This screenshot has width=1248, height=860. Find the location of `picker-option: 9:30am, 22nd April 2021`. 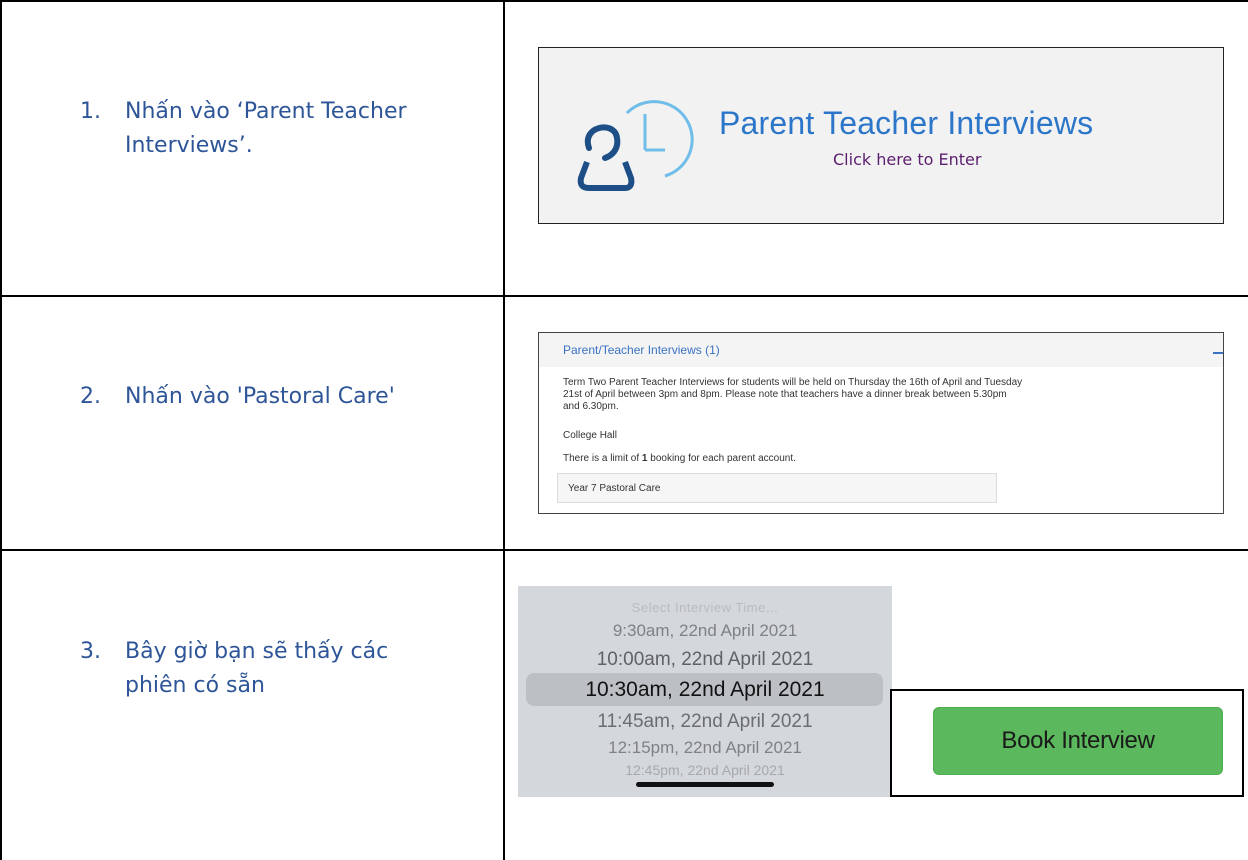

picker-option: 9:30am, 22nd April 2021 is located at coordinates (705, 631).